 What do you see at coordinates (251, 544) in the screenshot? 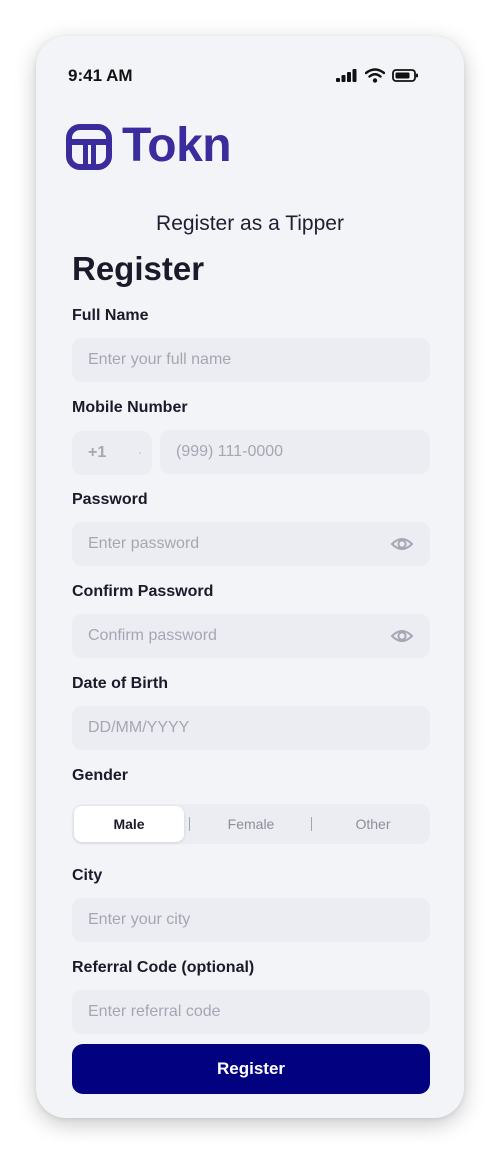
I see `password-input: Enter password` at bounding box center [251, 544].